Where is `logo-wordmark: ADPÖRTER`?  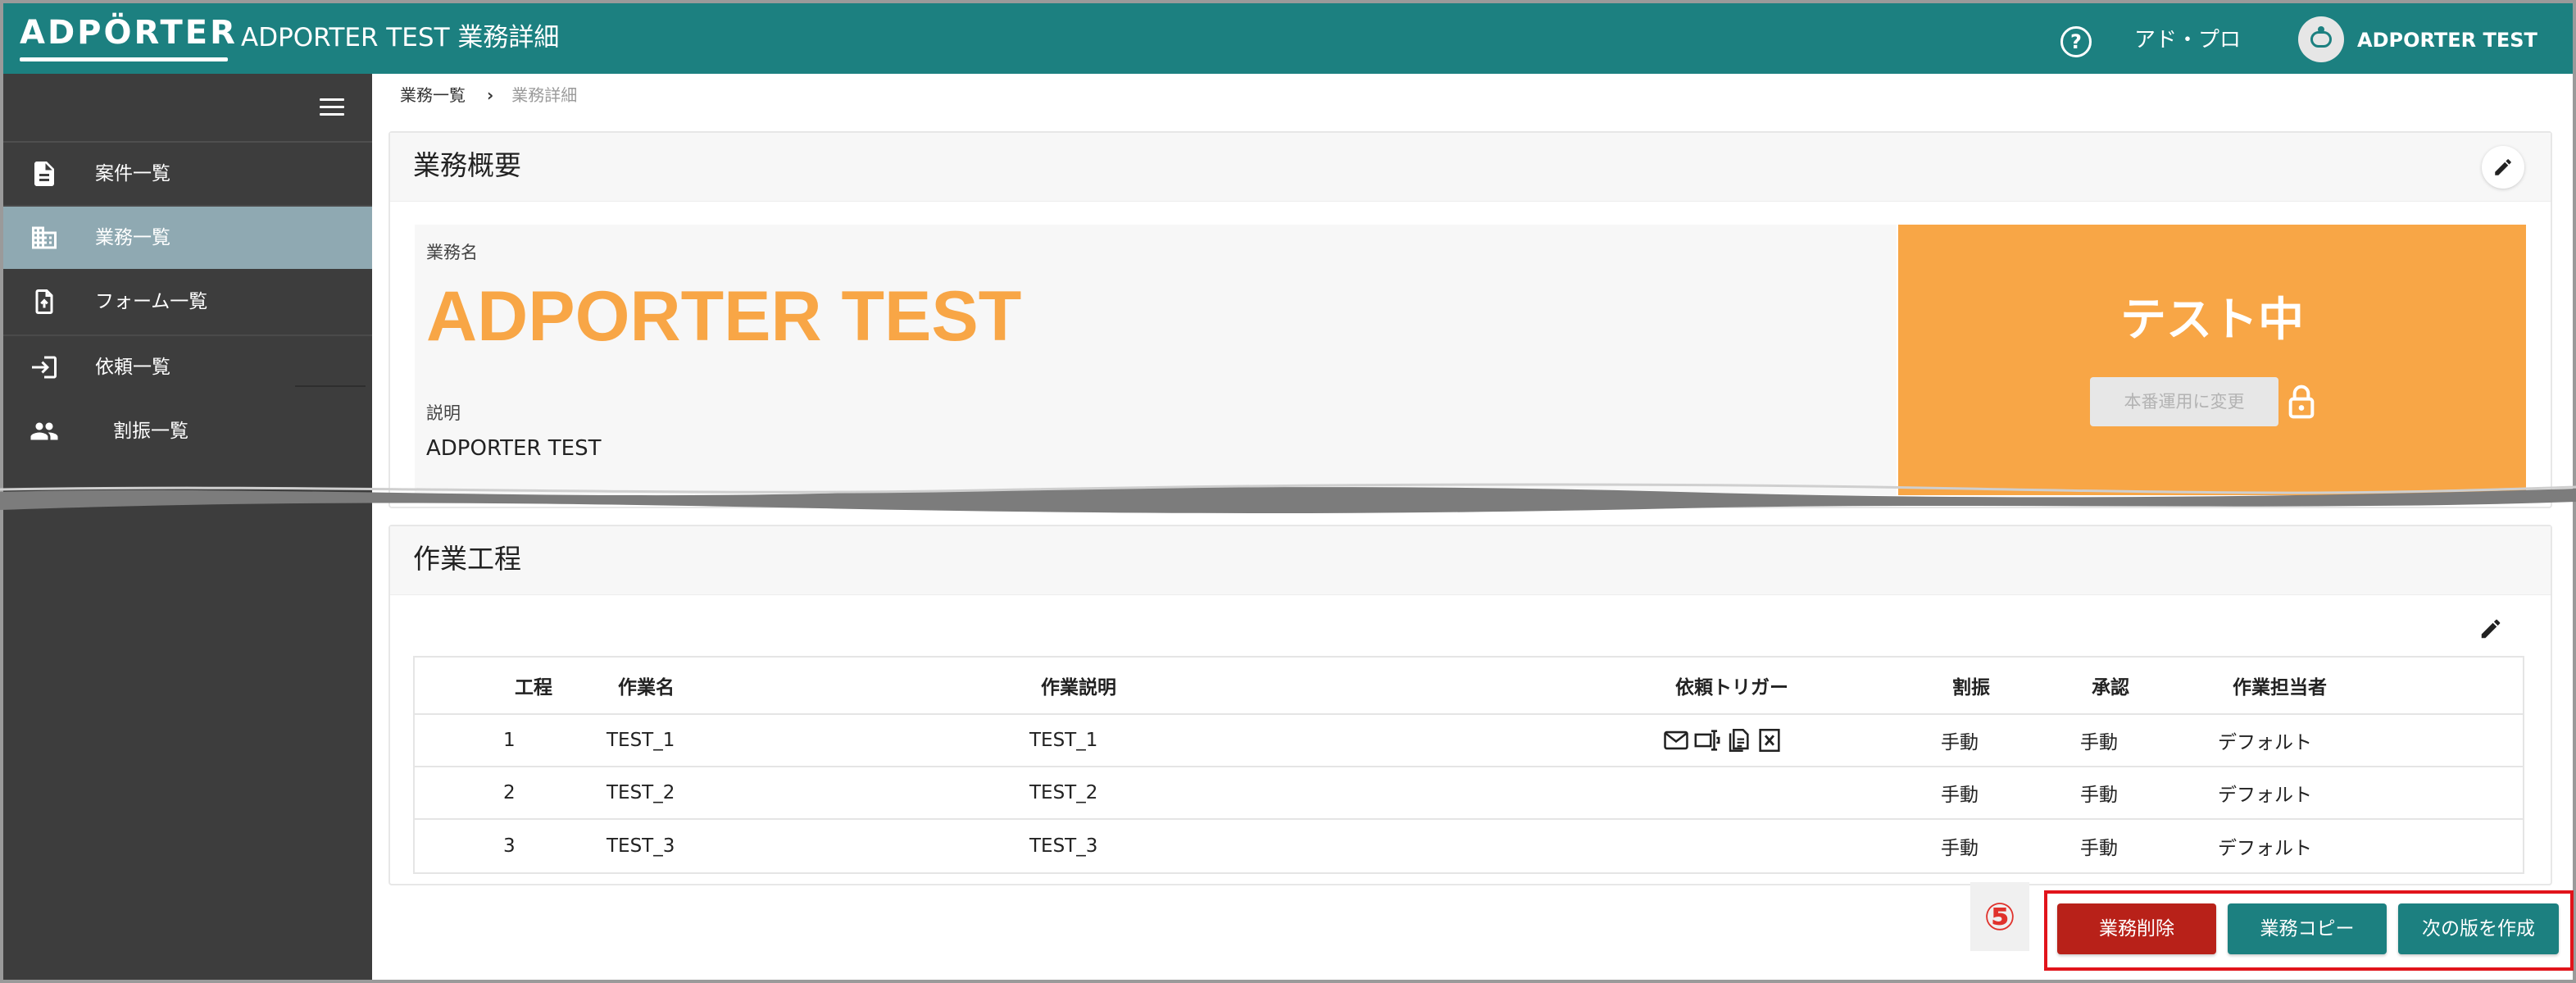
logo-wordmark: ADPÖRTER is located at coordinates (129, 33).